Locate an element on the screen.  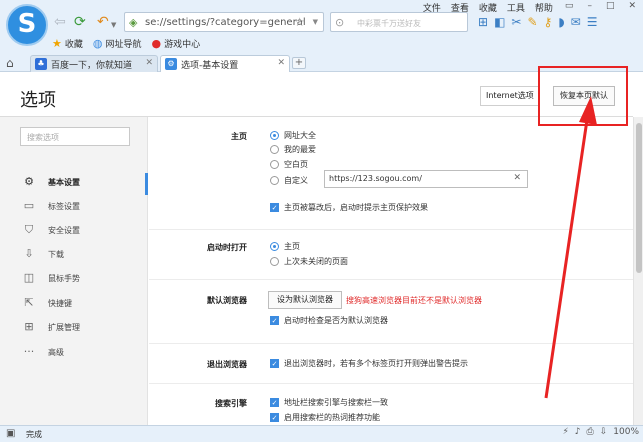
screenshot-icon: ⎙ is located at coordinates (590, 432).